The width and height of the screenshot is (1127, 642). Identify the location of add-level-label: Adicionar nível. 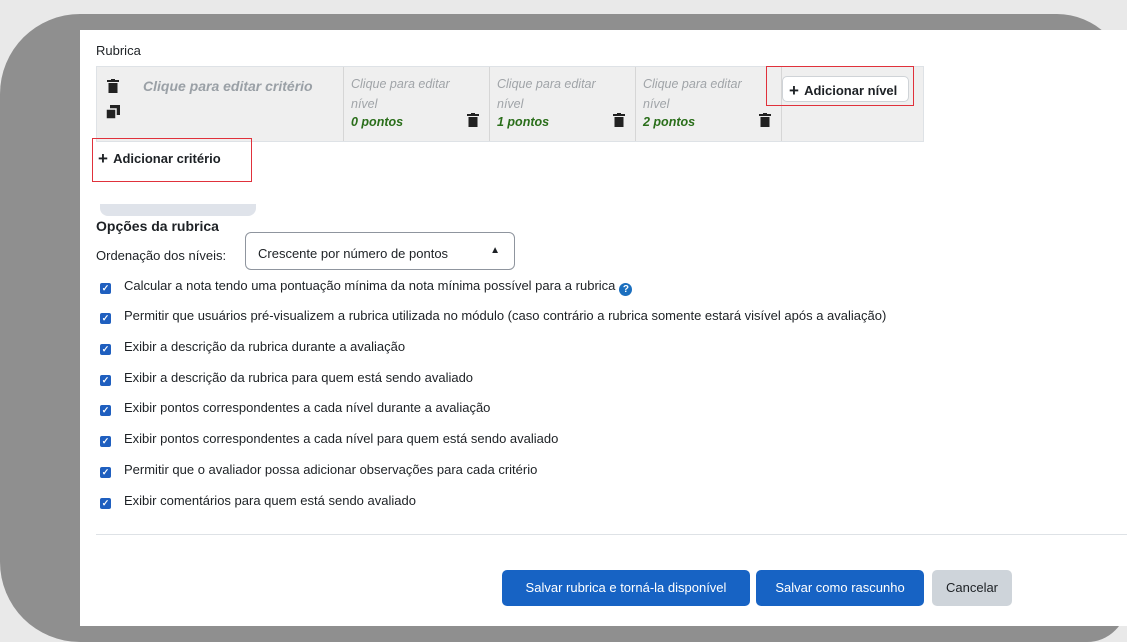
(851, 90).